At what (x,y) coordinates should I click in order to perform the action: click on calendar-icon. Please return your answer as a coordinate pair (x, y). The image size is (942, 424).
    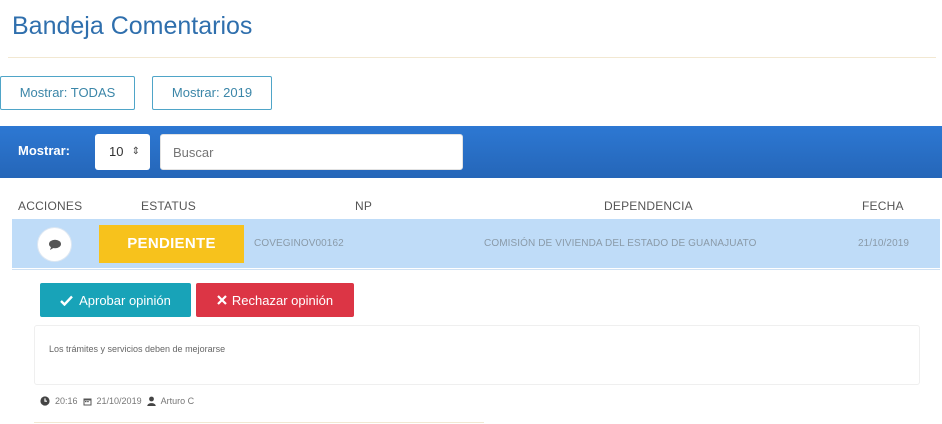
    Looking at the image, I should click on (87, 401).